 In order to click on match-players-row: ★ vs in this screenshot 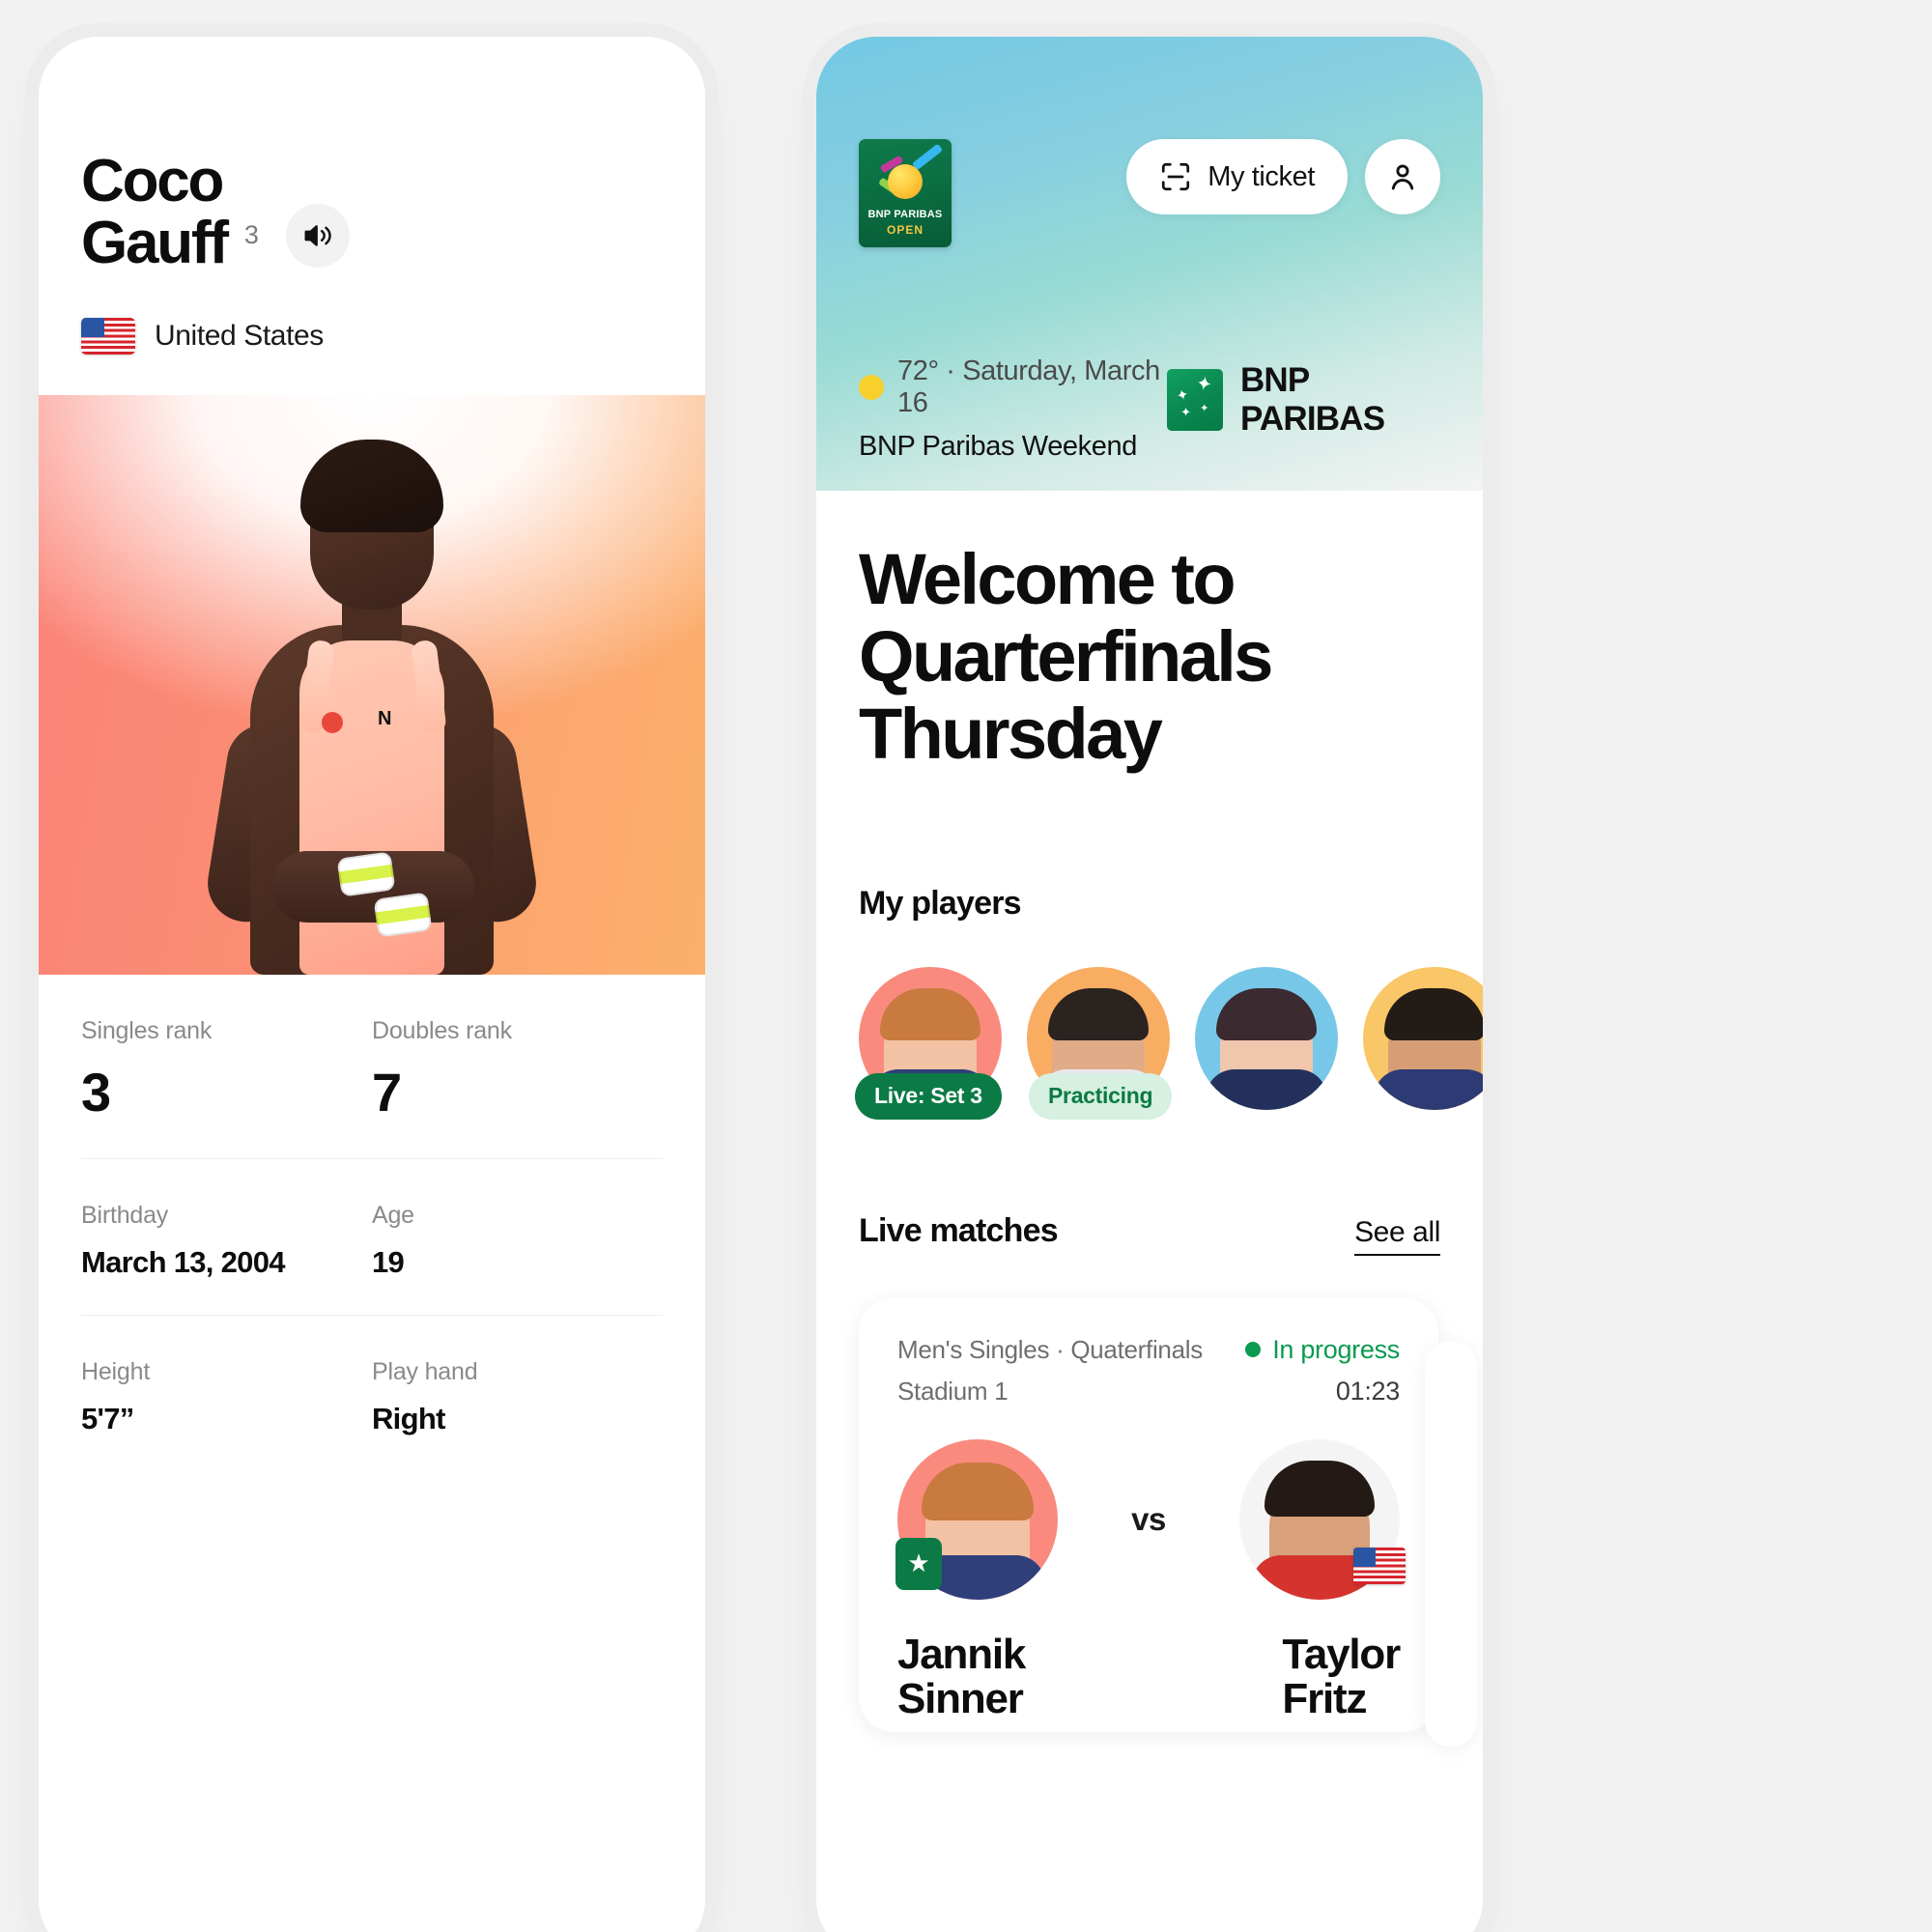, I will do `click(1150, 1519)`.